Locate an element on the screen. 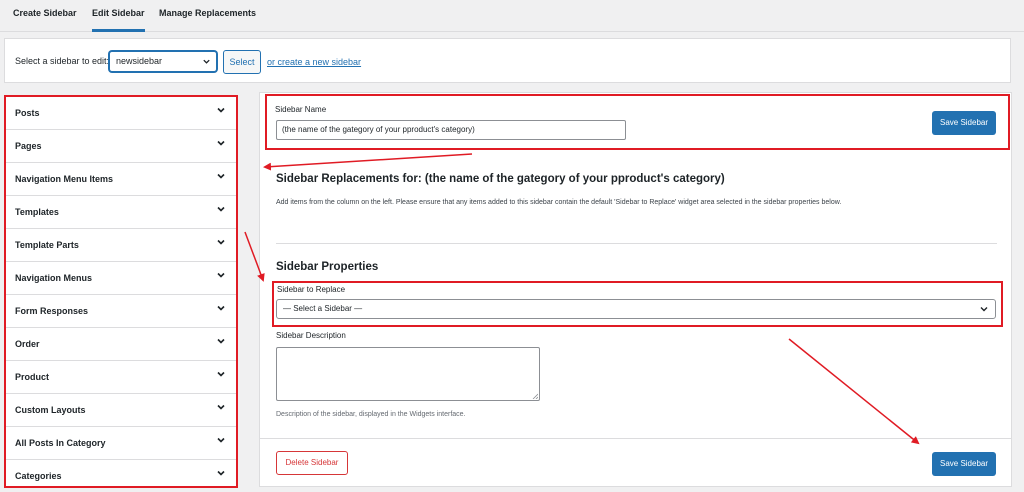  accordion-item: Order is located at coordinates (121, 344).